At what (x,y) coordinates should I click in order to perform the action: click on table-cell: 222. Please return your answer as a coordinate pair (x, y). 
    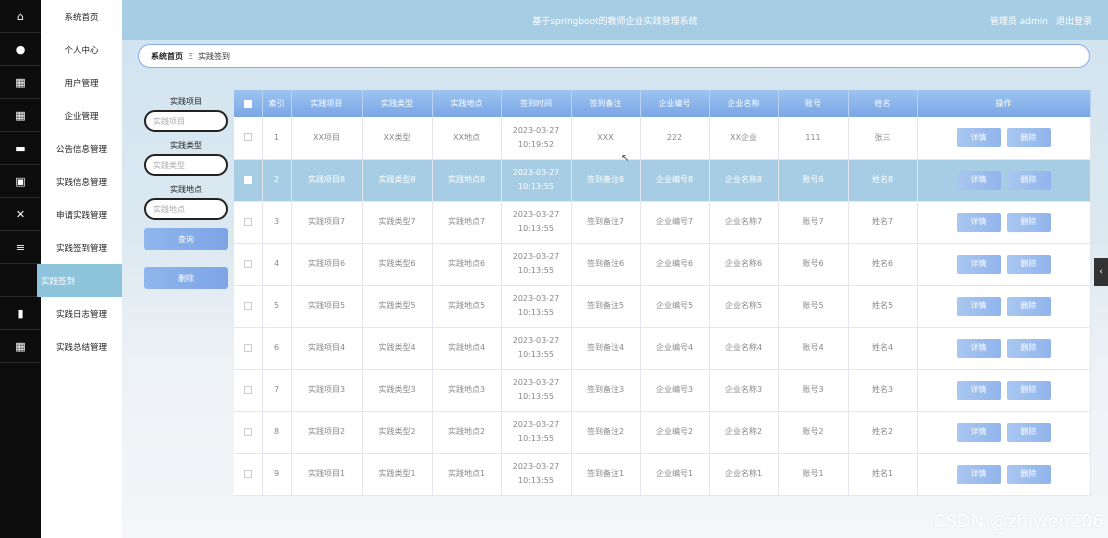
    Looking at the image, I should click on (675, 138).